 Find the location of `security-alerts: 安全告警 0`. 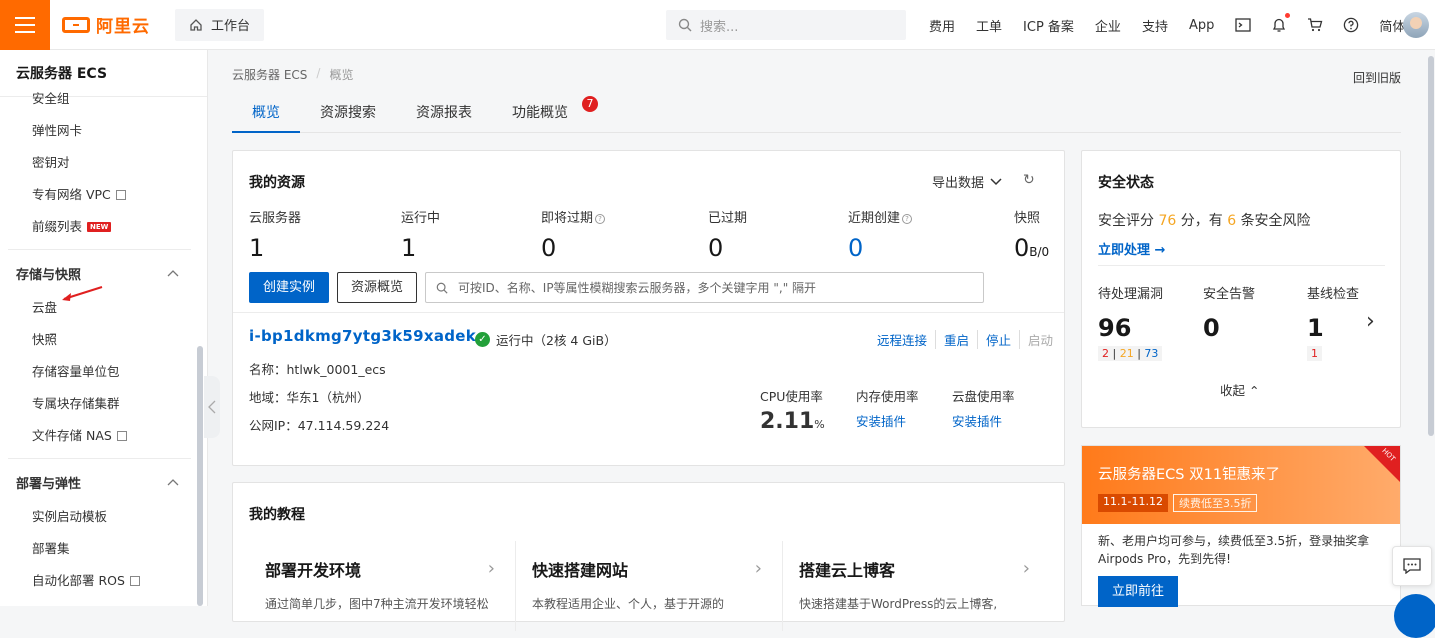

security-alerts: 安全告警 0 is located at coordinates (1229, 312).